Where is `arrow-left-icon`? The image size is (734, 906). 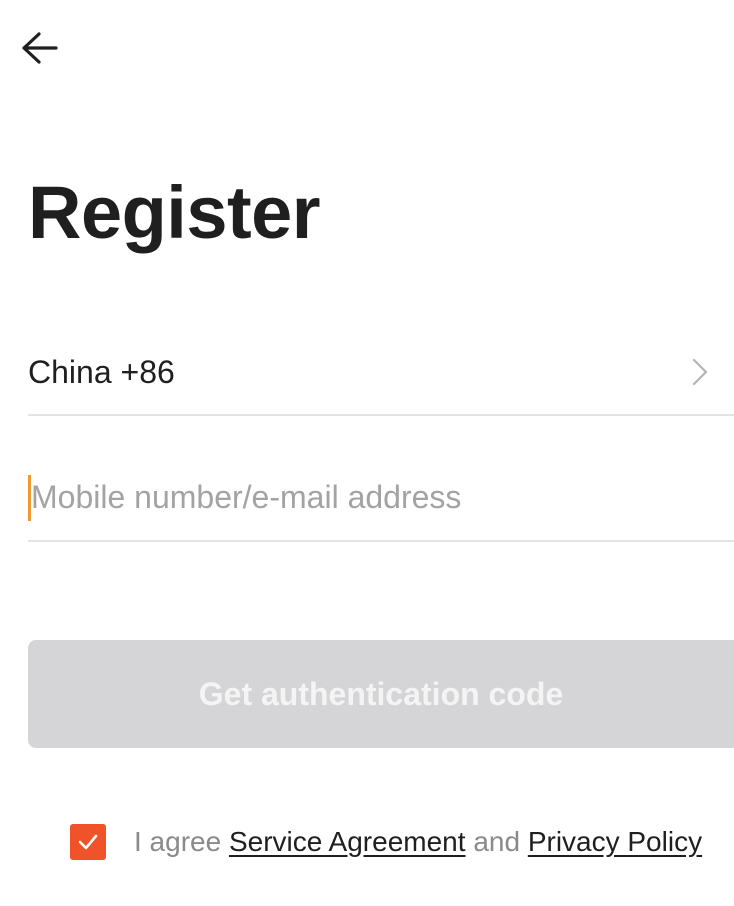 arrow-left-icon is located at coordinates (40, 48).